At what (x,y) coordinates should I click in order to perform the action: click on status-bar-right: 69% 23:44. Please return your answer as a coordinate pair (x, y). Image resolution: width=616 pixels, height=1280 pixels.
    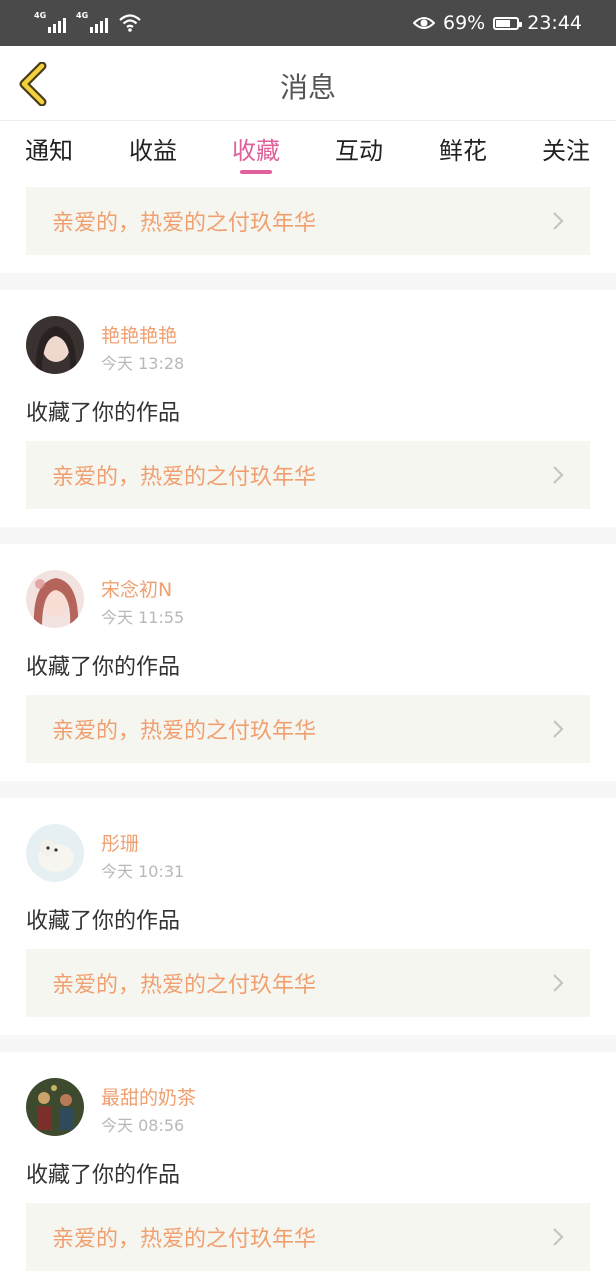
    Looking at the image, I should click on (497, 23).